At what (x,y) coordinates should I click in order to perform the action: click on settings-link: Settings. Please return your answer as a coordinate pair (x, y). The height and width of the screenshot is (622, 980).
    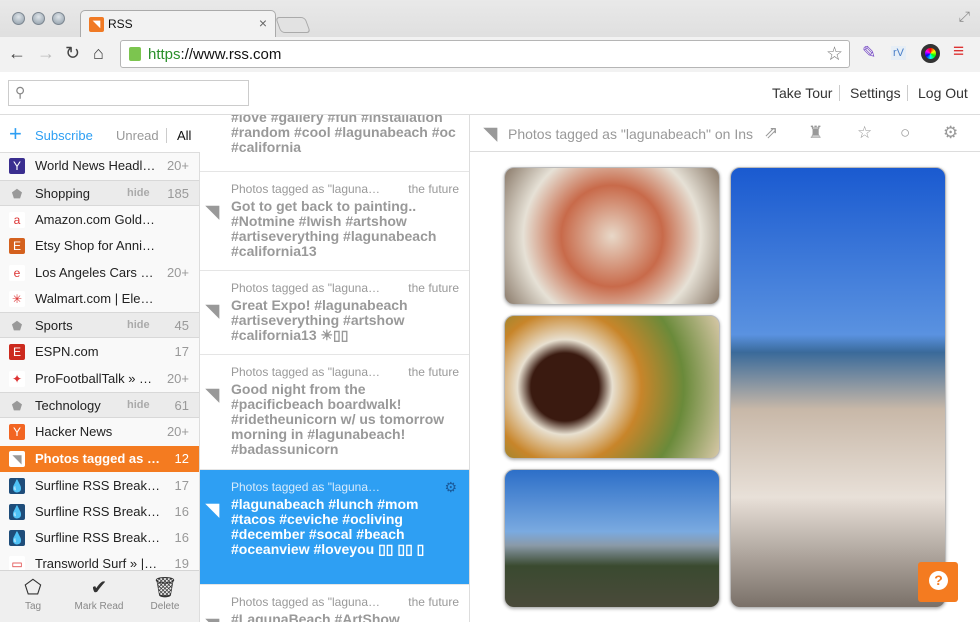
    Looking at the image, I should click on (875, 93).